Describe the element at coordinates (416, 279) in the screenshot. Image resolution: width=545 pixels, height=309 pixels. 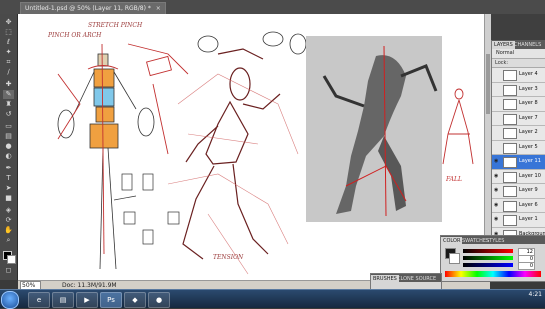
I see `tab-clone-source: CLONE SOURCE` at that location.